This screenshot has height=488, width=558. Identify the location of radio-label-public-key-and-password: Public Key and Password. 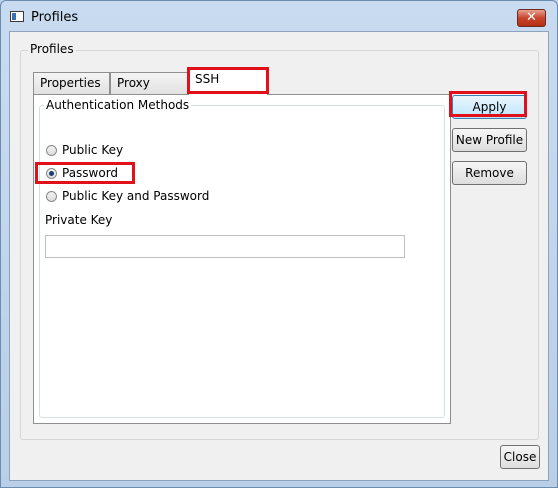
(136, 196).